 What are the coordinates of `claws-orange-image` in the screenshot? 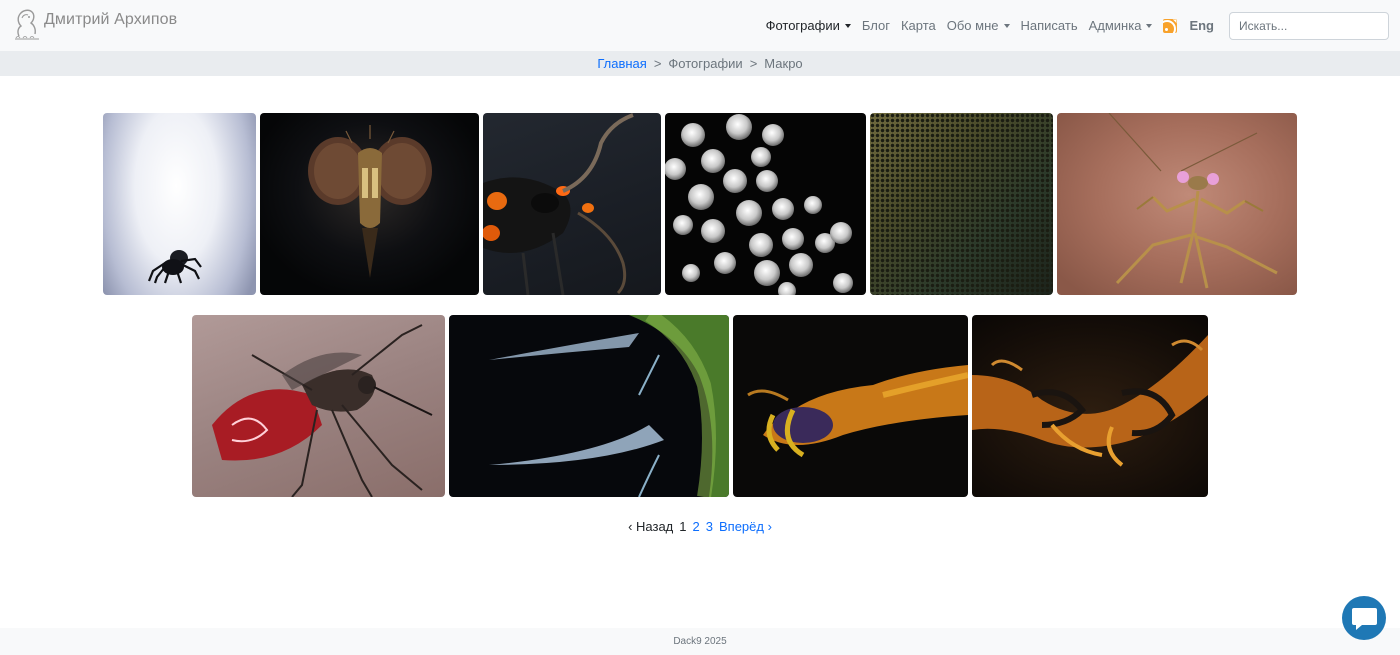 It's located at (1090, 401).